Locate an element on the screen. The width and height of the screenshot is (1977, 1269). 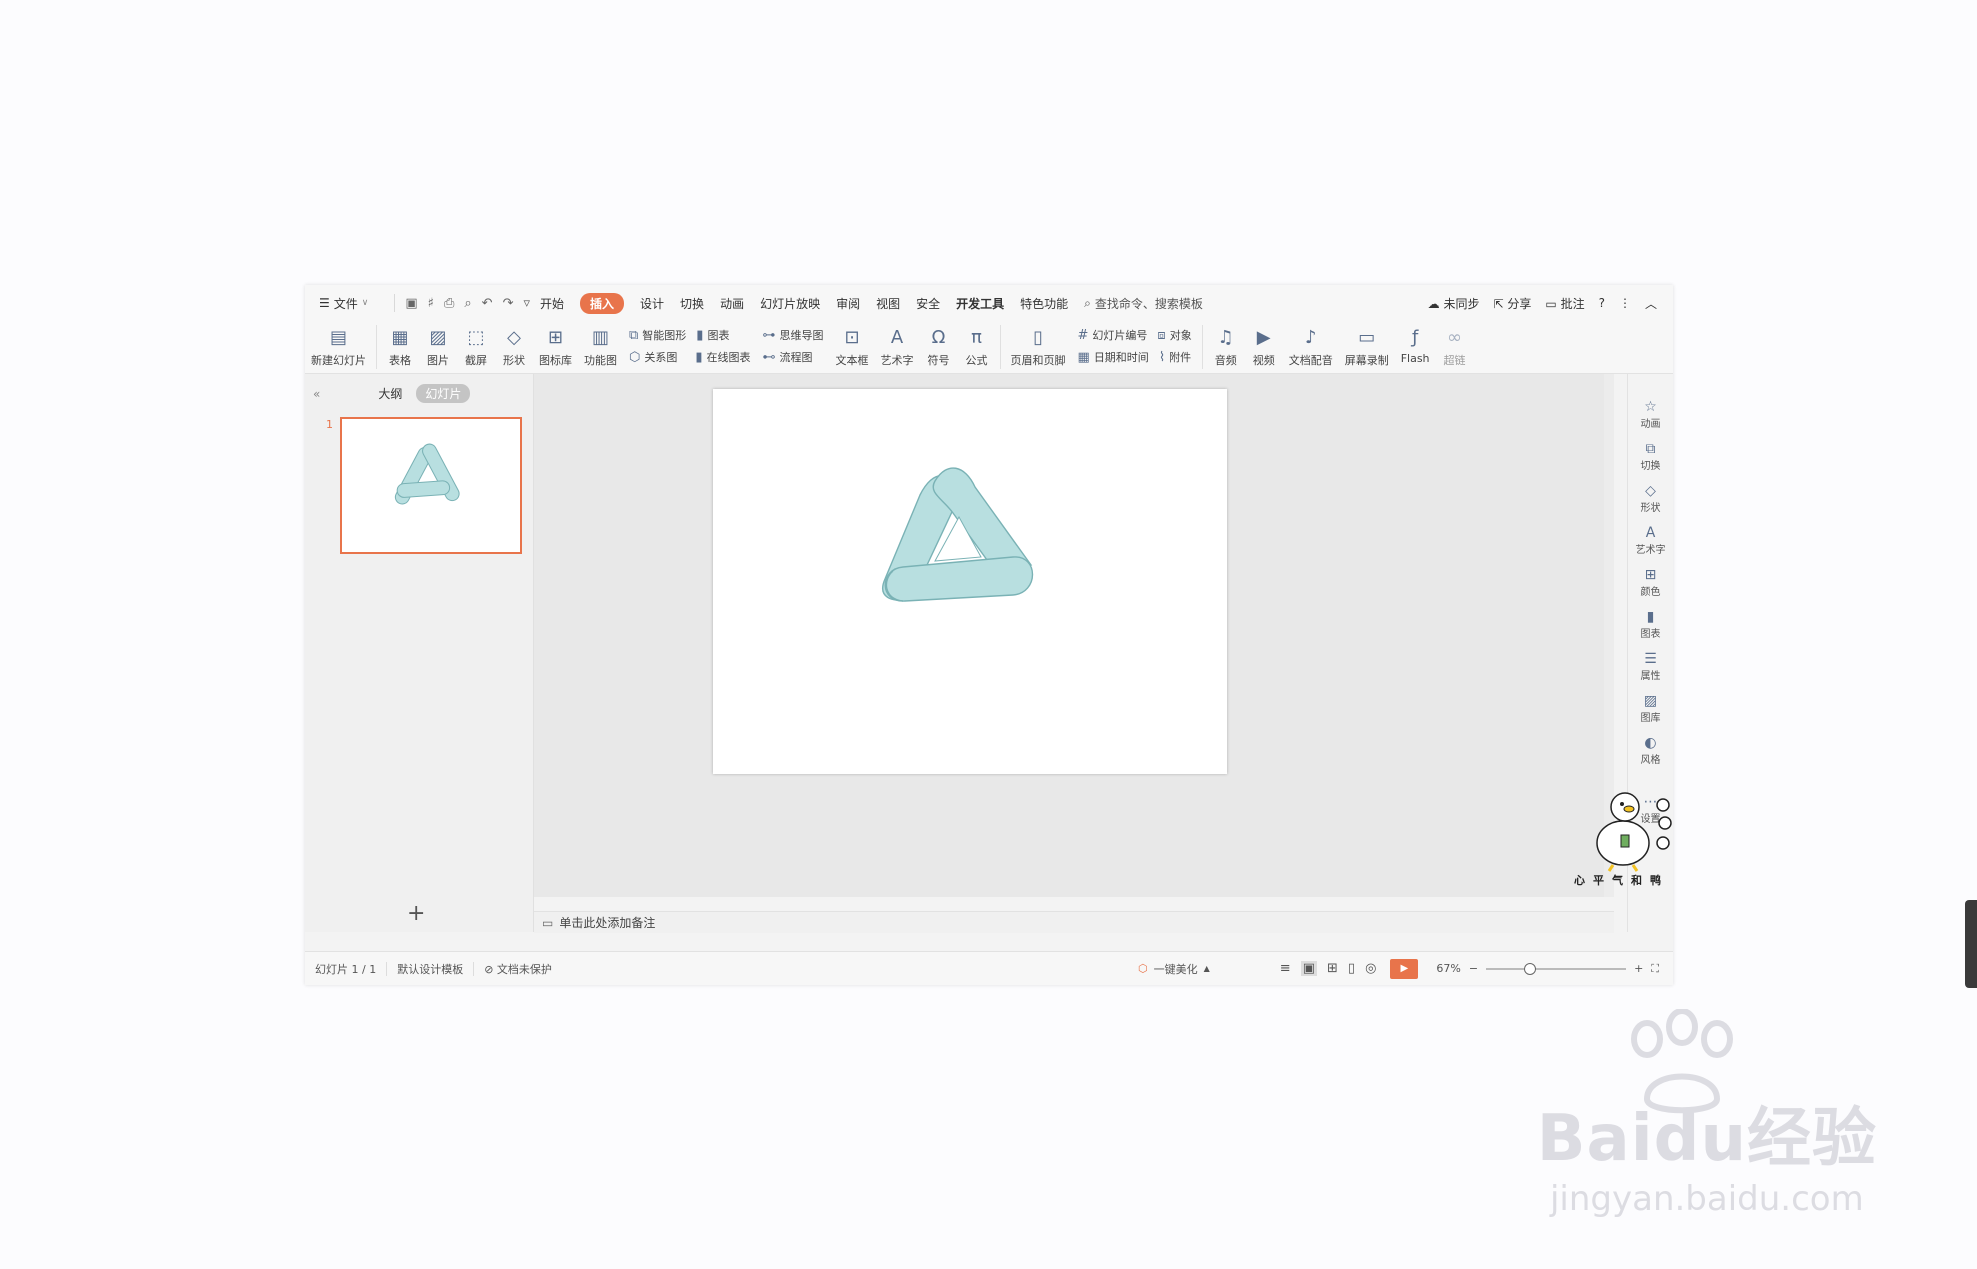
hyperlink-label: 超链 is located at coordinates (1454, 360).